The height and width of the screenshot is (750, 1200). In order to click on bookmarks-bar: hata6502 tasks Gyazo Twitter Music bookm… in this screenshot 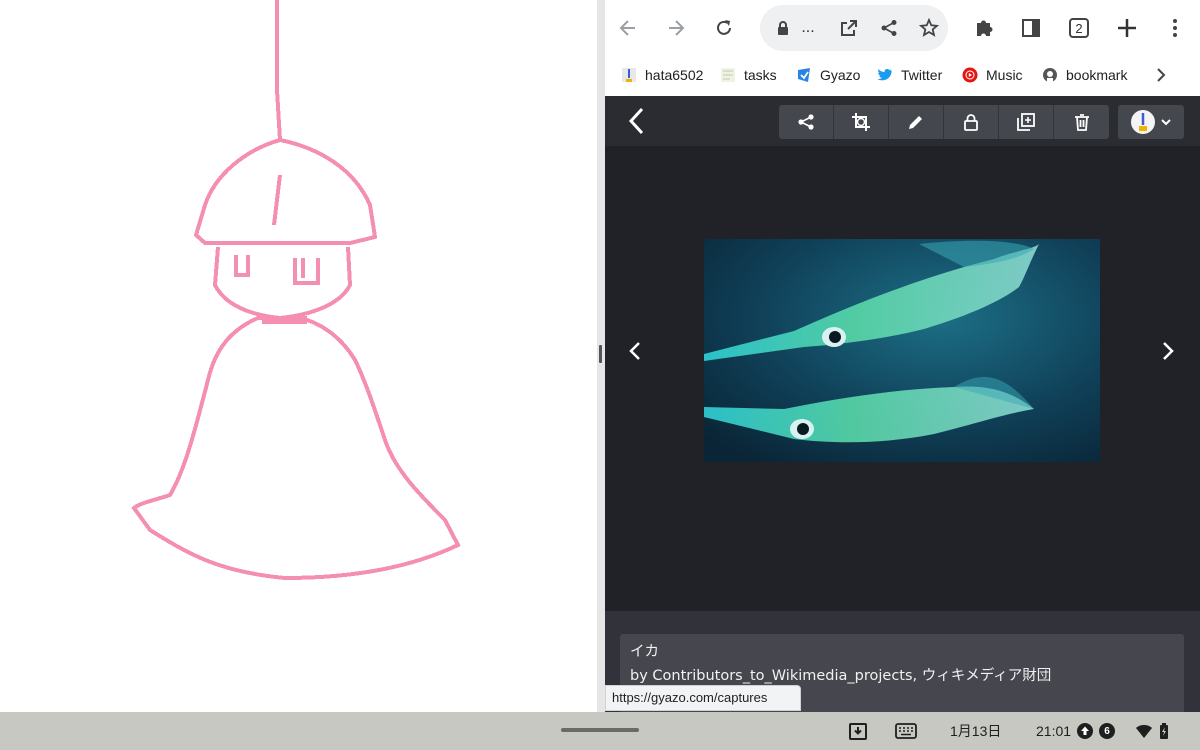, I will do `click(902, 75)`.